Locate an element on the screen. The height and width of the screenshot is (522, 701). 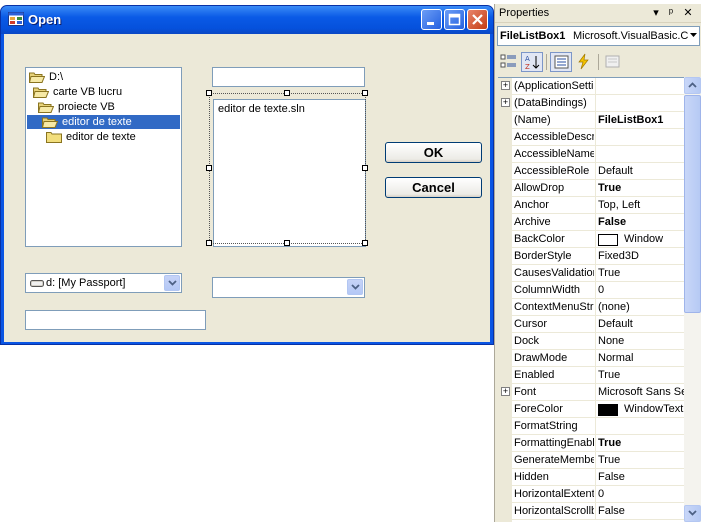
property-row: Cursor Default is located at coordinates (591, 324).